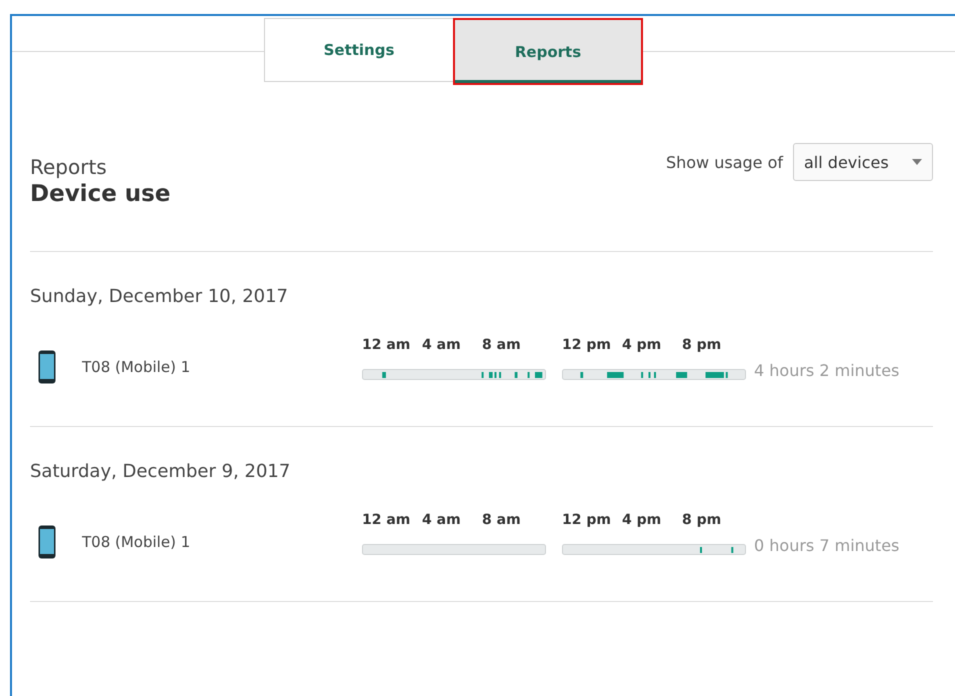 This screenshot has height=696, width=955. Describe the element at coordinates (724, 162) in the screenshot. I see `filter-label: Show usage of` at that location.